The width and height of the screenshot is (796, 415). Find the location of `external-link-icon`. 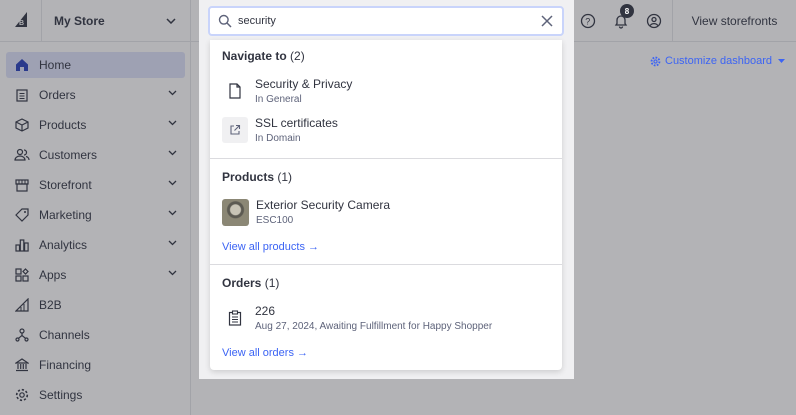

external-link-icon is located at coordinates (235, 130).